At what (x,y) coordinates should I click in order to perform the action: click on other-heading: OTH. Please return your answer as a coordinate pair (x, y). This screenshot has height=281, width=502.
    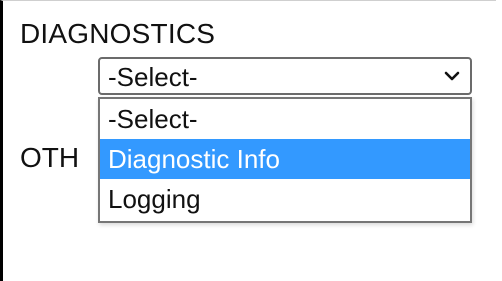
    Looking at the image, I should click on (50, 157).